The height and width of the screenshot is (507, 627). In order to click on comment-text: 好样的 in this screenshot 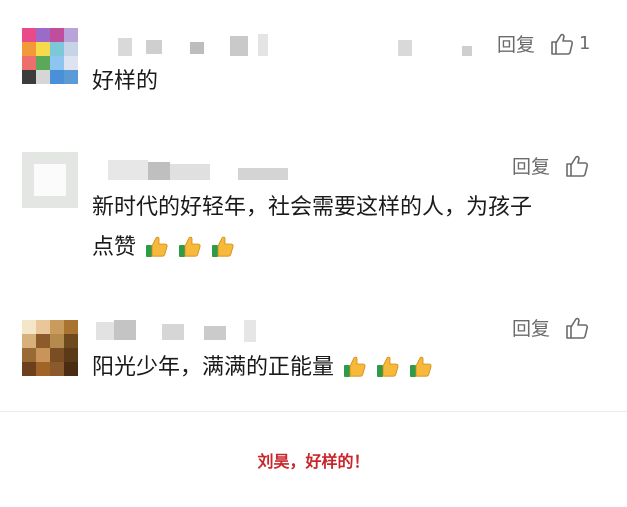, I will do `click(125, 81)`.